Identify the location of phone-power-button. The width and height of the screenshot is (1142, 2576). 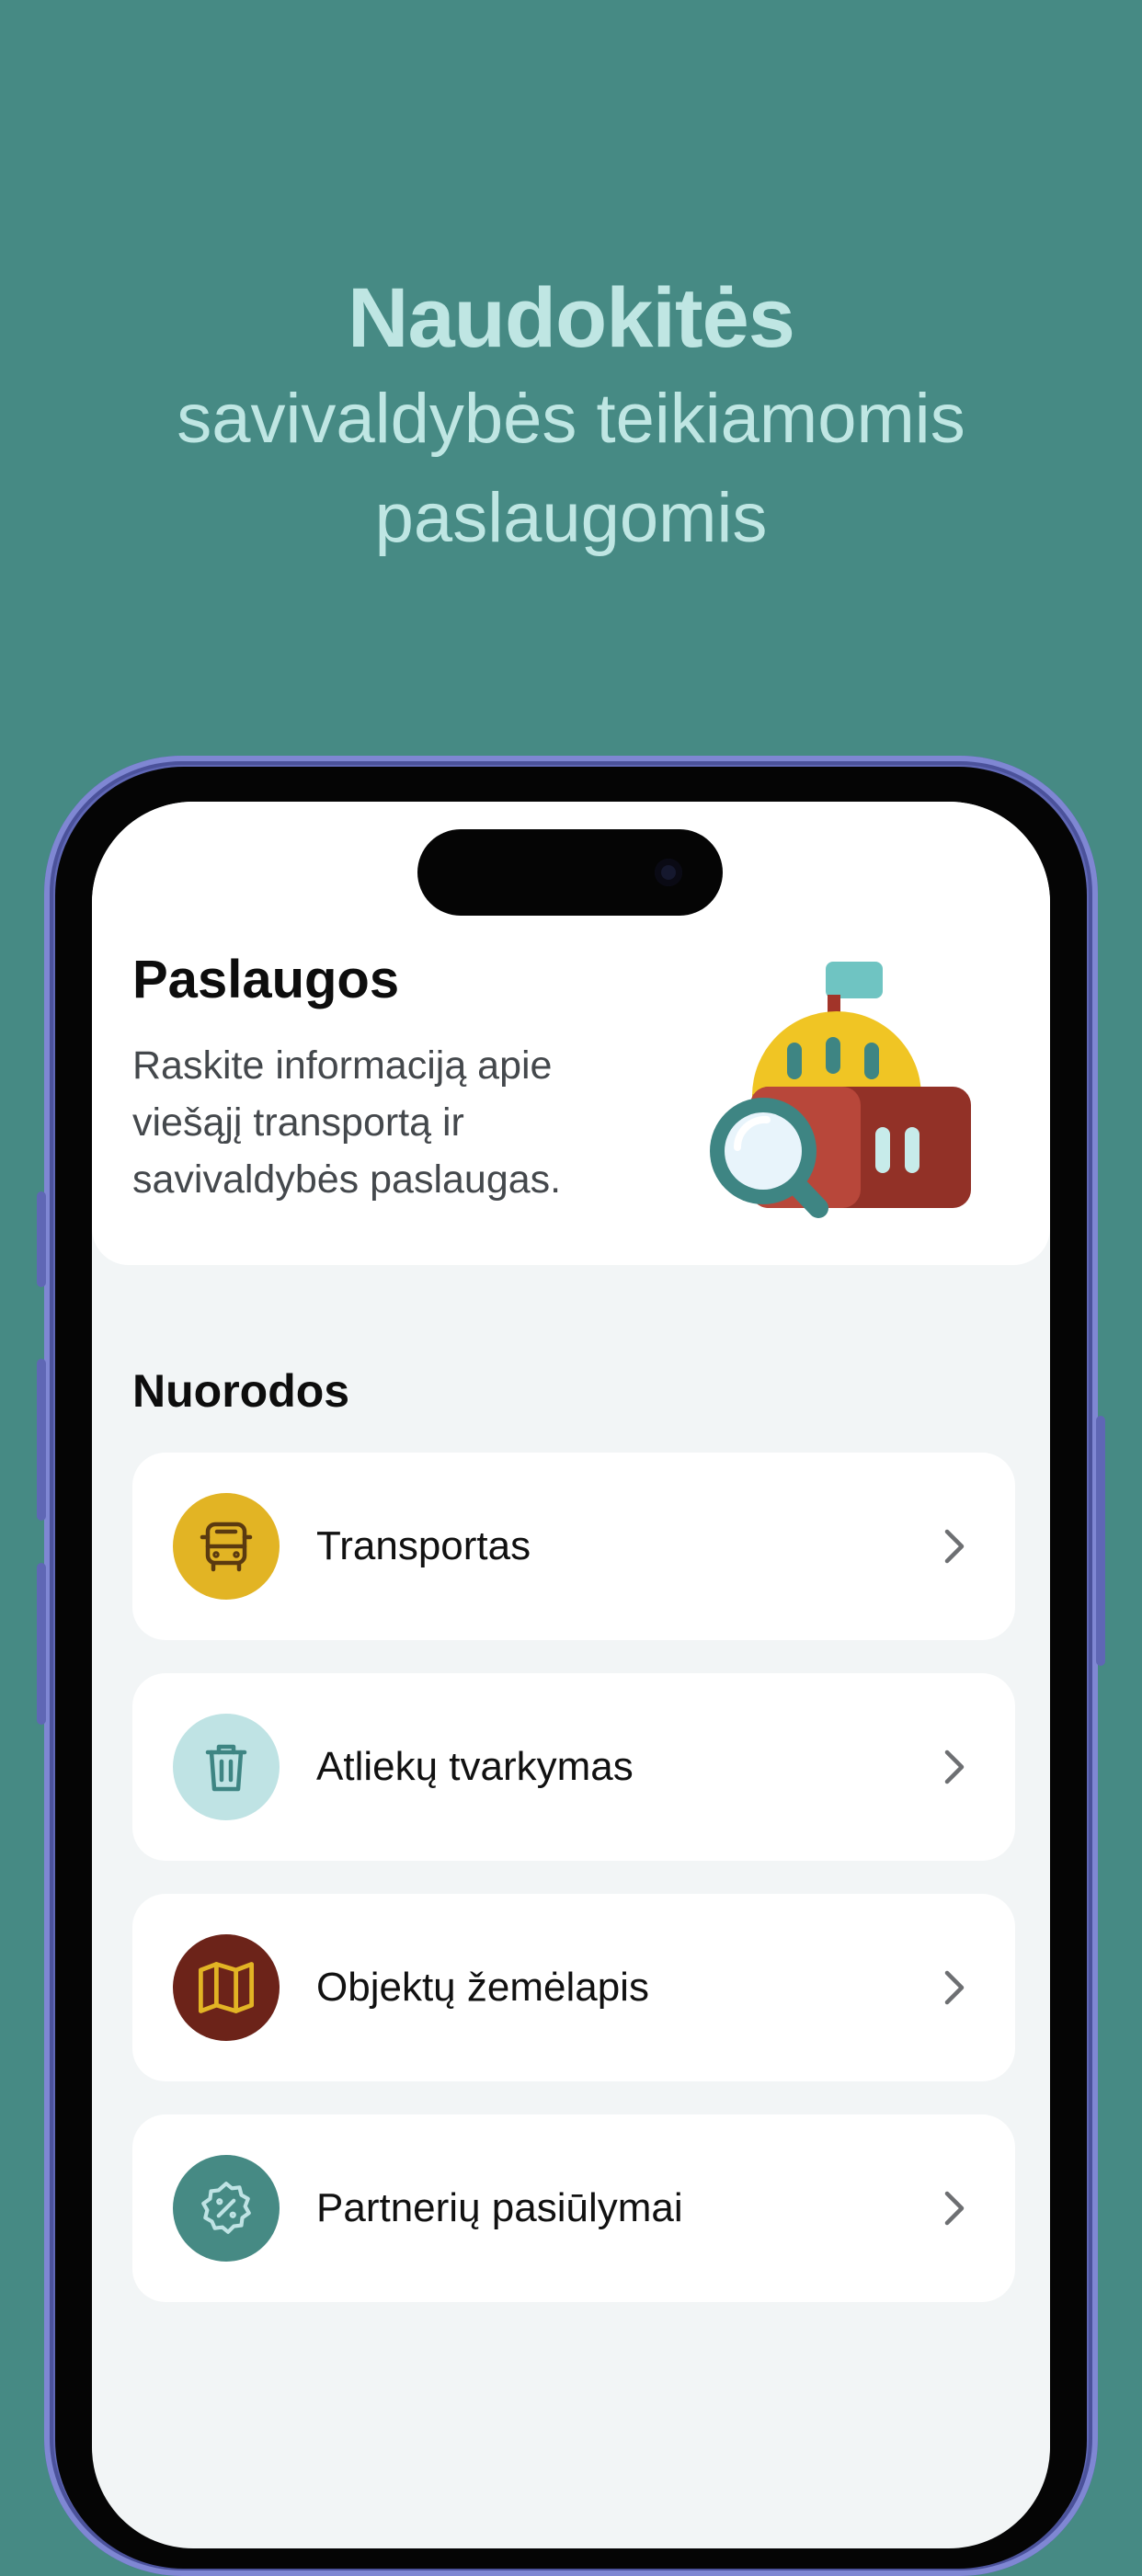
(1100, 1541).